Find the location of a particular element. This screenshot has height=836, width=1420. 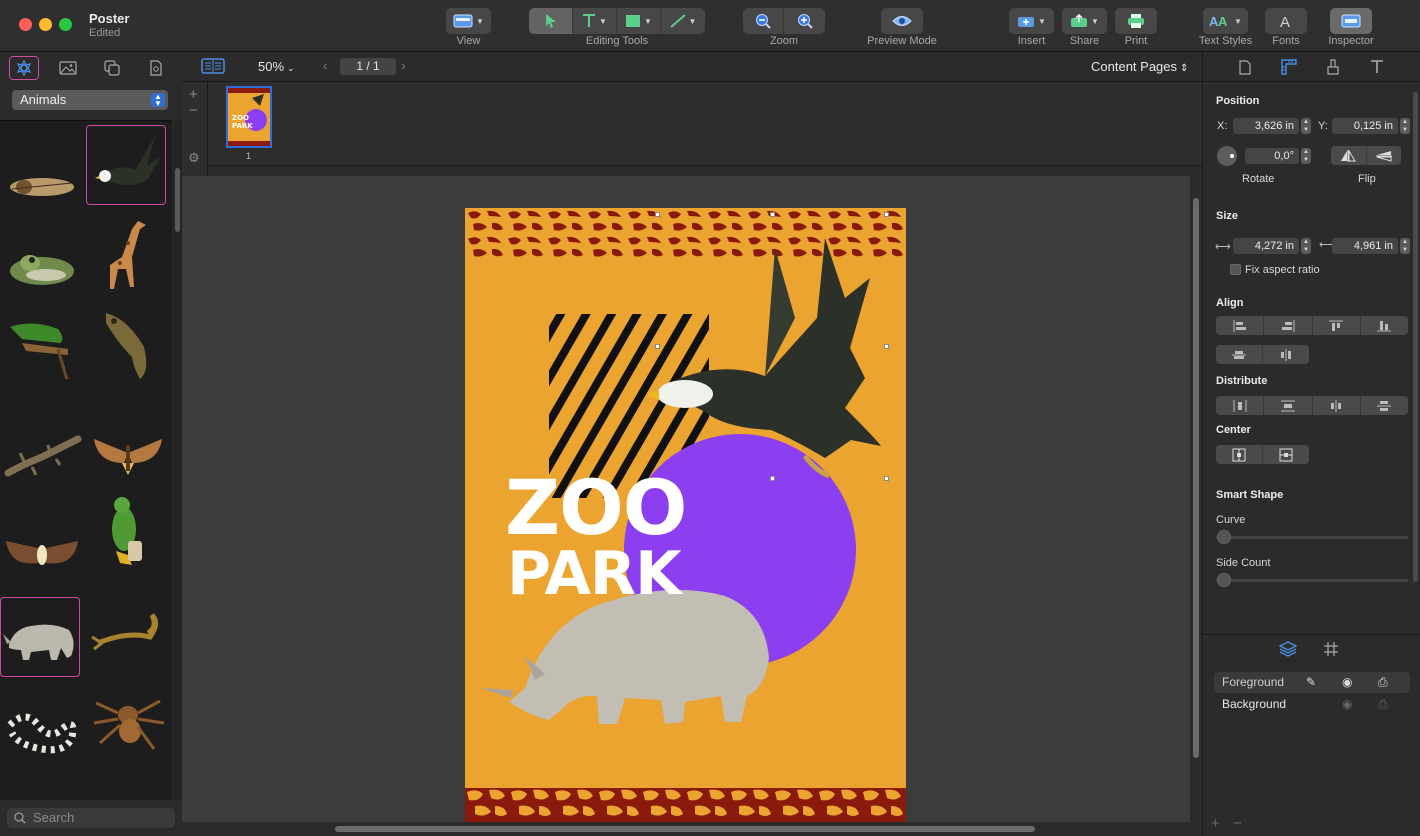

curve-slider-knob is located at coordinates (1224, 537).